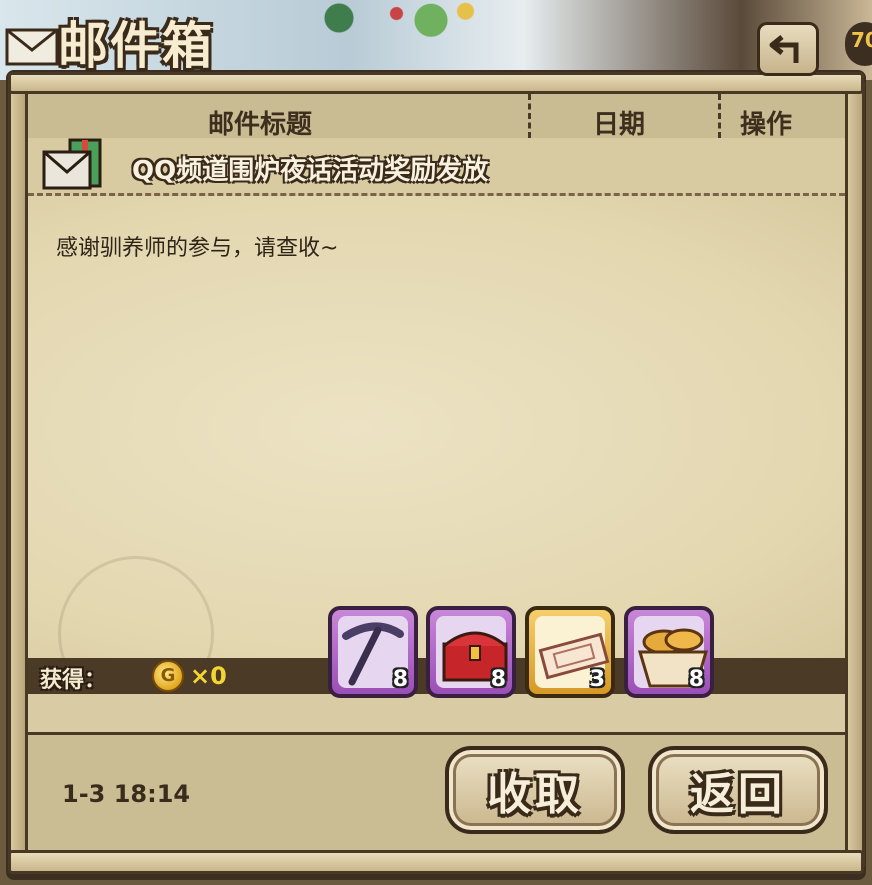  I want to click on christmas-tree-decoration, so click(385, 22).